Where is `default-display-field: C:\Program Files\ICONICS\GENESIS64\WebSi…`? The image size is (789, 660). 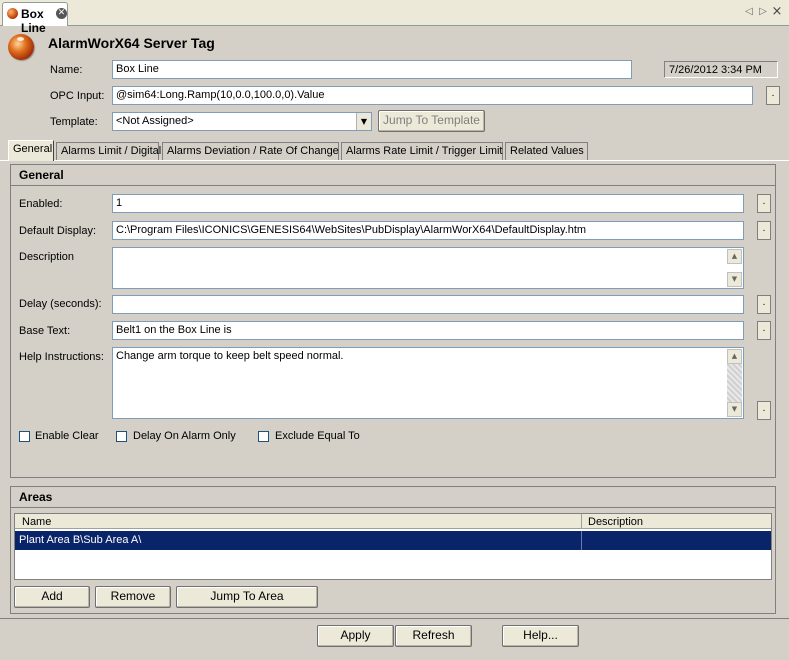 default-display-field: C:\Program Files\ICONICS\GENESIS64\WebSi… is located at coordinates (428, 230).